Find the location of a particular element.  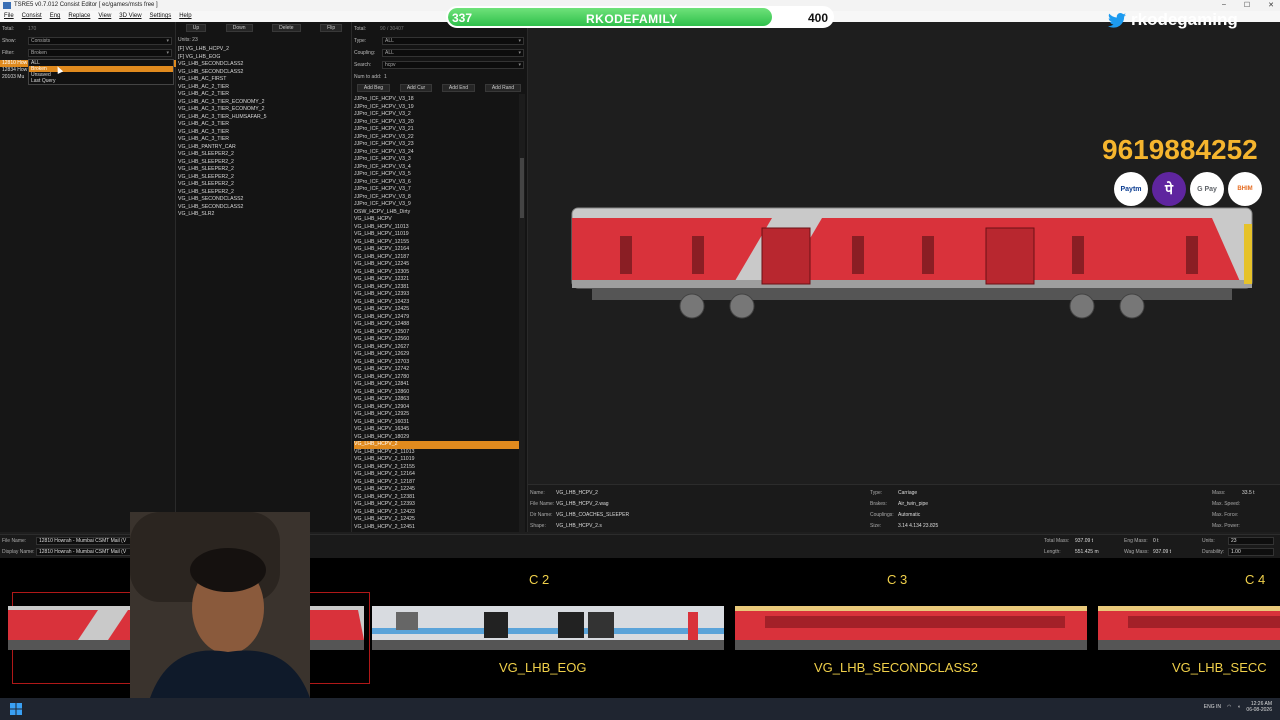

catalog-list-item: JJPro_ICF_HCPV_V3_4 is located at coordinates (437, 168).